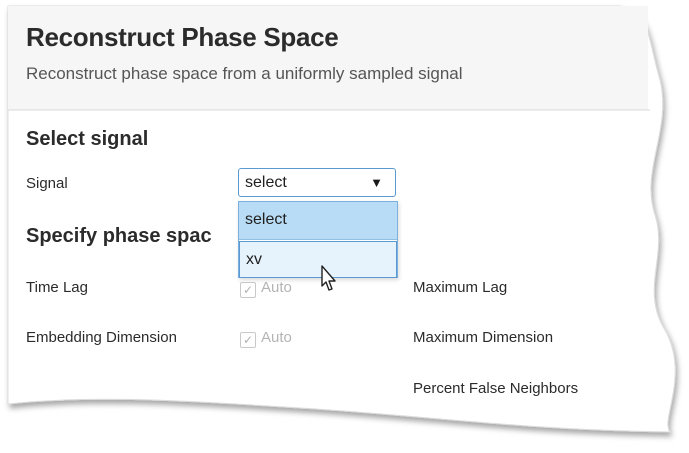 This screenshot has height=453, width=689. Describe the element at coordinates (328, 278) in the screenshot. I see `mouse-pointer-icon` at that location.